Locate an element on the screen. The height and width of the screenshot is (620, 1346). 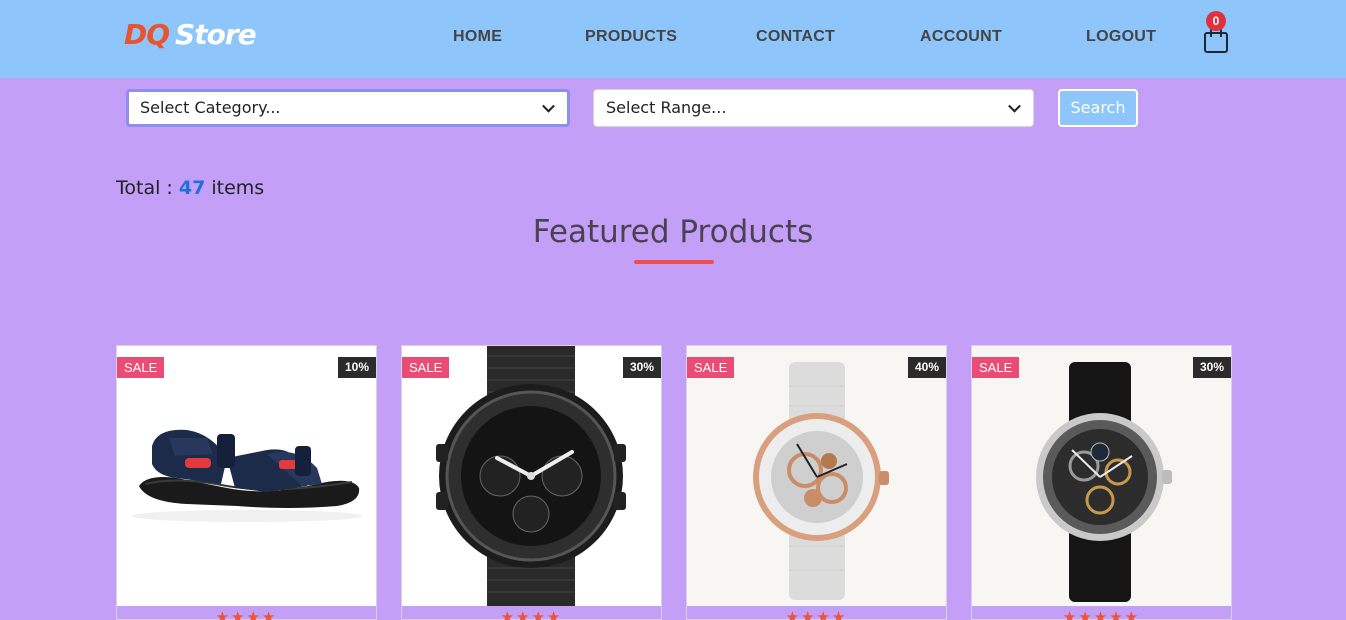
nav-account: ACCOUNT is located at coordinates (961, 37).